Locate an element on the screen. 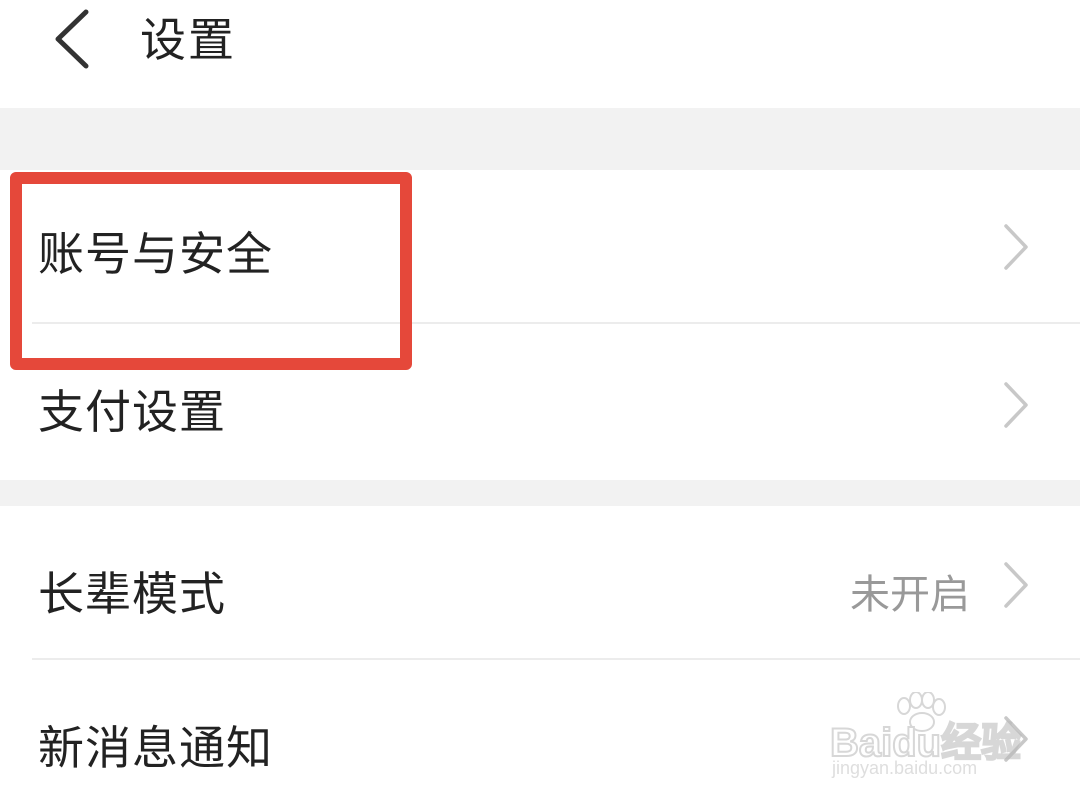 The height and width of the screenshot is (810, 1080). settings-item-label: 新消息通知 is located at coordinates (155, 748).